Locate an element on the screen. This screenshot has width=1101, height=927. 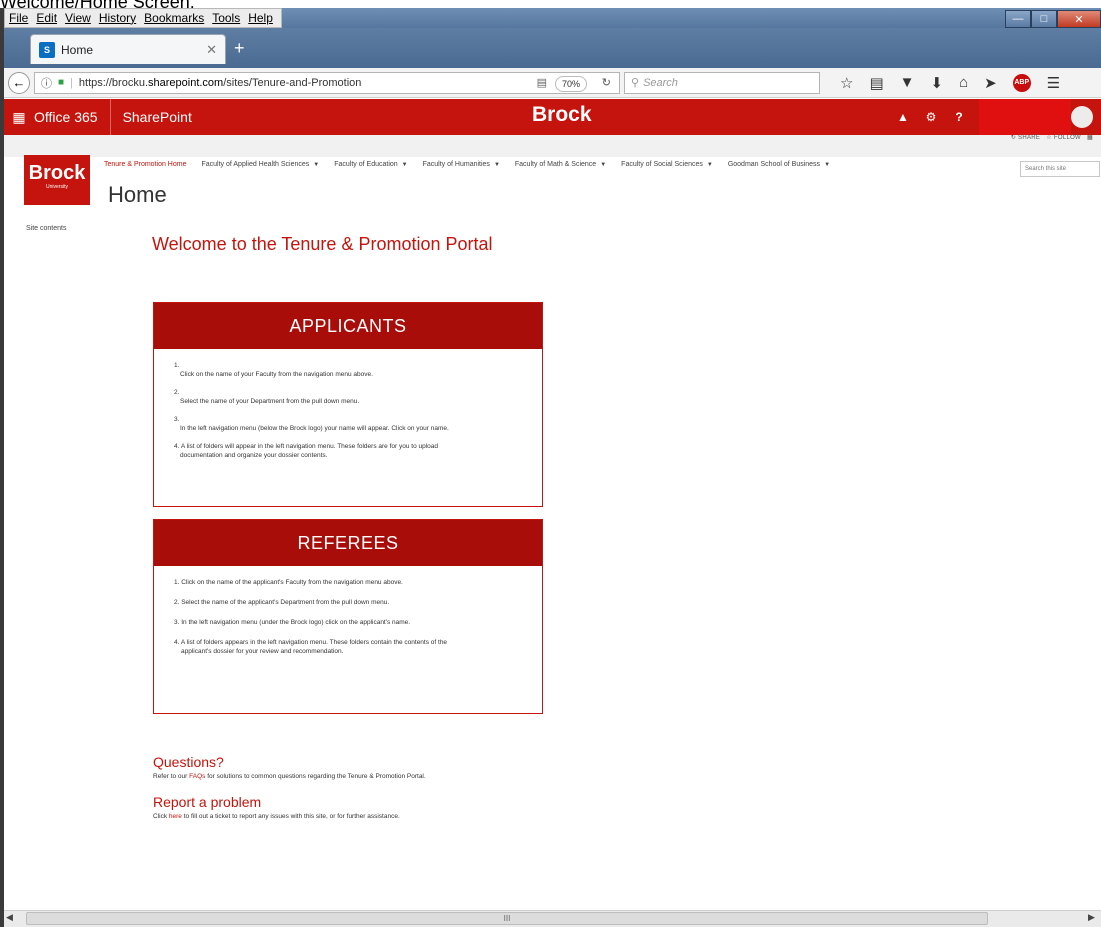
nav-faculty-social-sciences: Faculty of Social Sciences ▼ is located at coordinates (667, 164).